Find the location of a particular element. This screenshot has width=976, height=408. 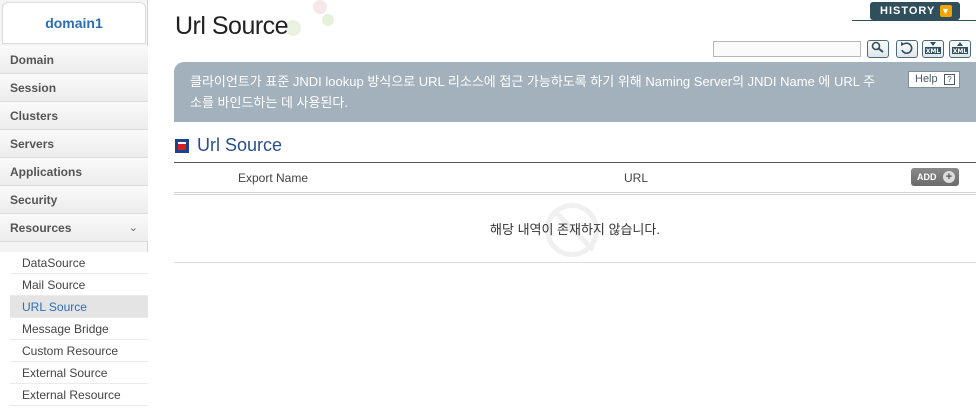

menu-label: Clusters is located at coordinates (34, 116).